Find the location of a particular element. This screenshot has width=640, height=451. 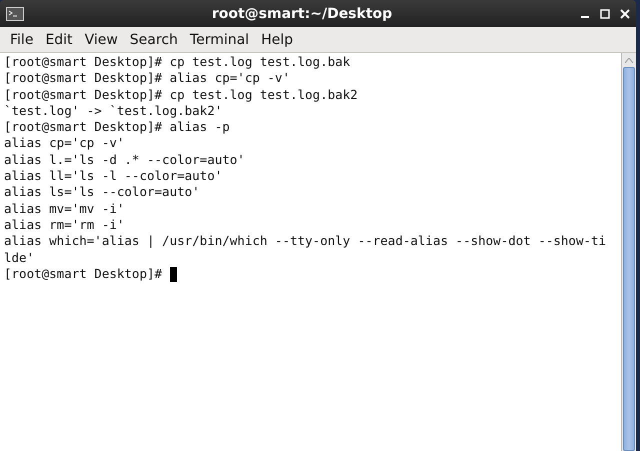

menu-item: Help is located at coordinates (277, 40).